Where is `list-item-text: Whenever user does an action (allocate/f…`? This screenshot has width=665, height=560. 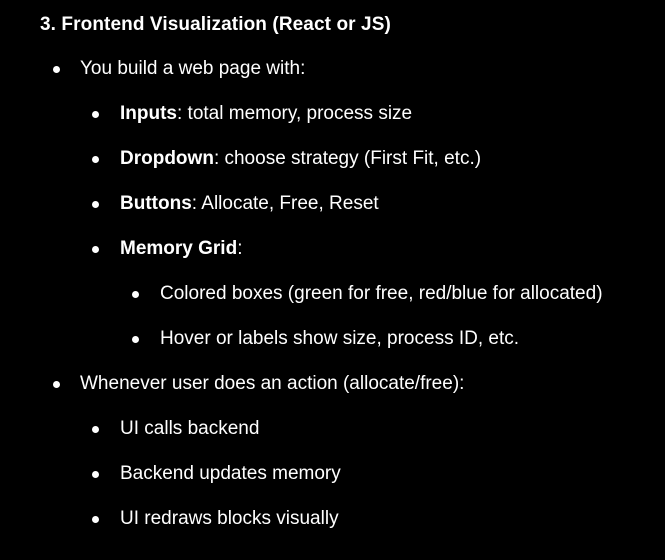
list-item-text: Whenever user does an action (allocate/f… is located at coordinates (272, 383).